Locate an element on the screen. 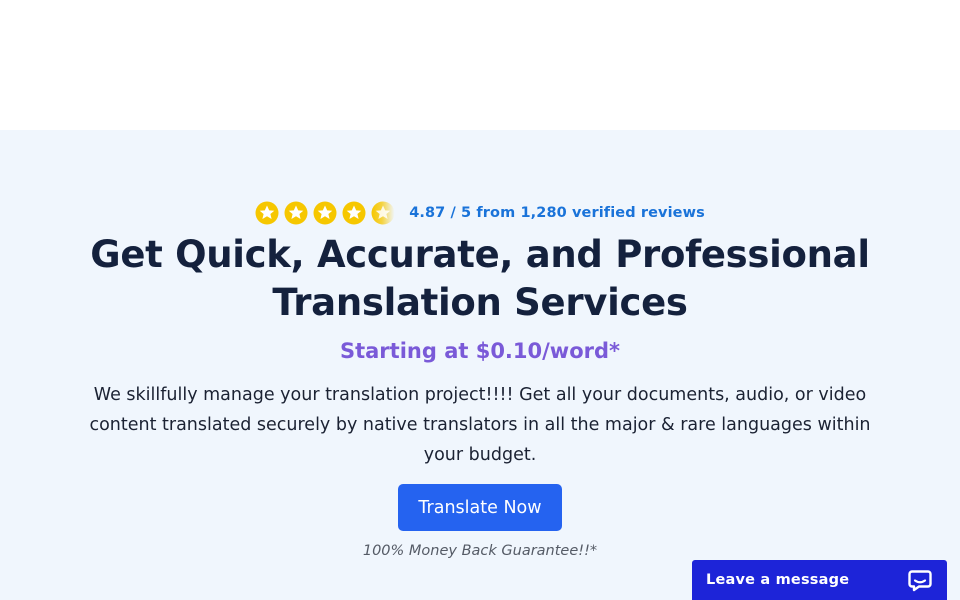  partial-star-icon is located at coordinates (383, 213).